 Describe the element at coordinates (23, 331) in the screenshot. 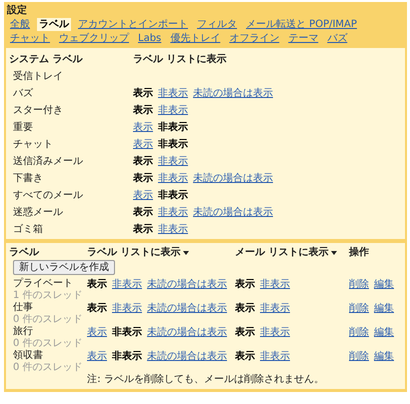

I see `label-name: 旅行` at that location.